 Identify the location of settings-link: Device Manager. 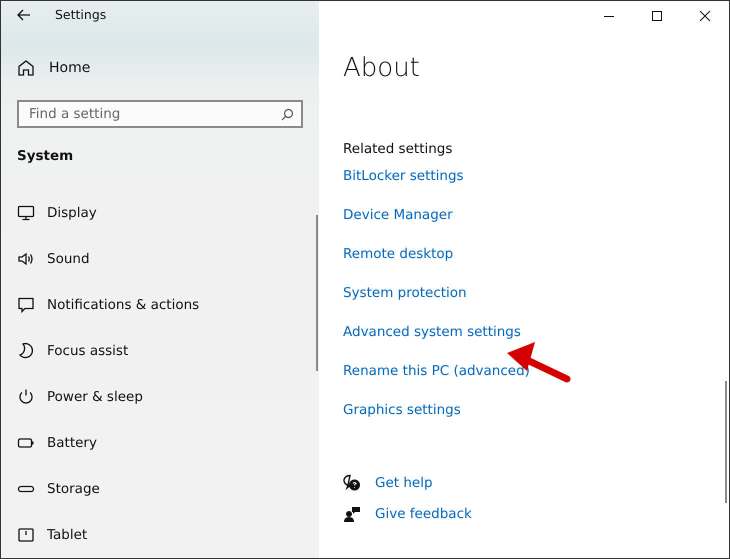
(398, 223).